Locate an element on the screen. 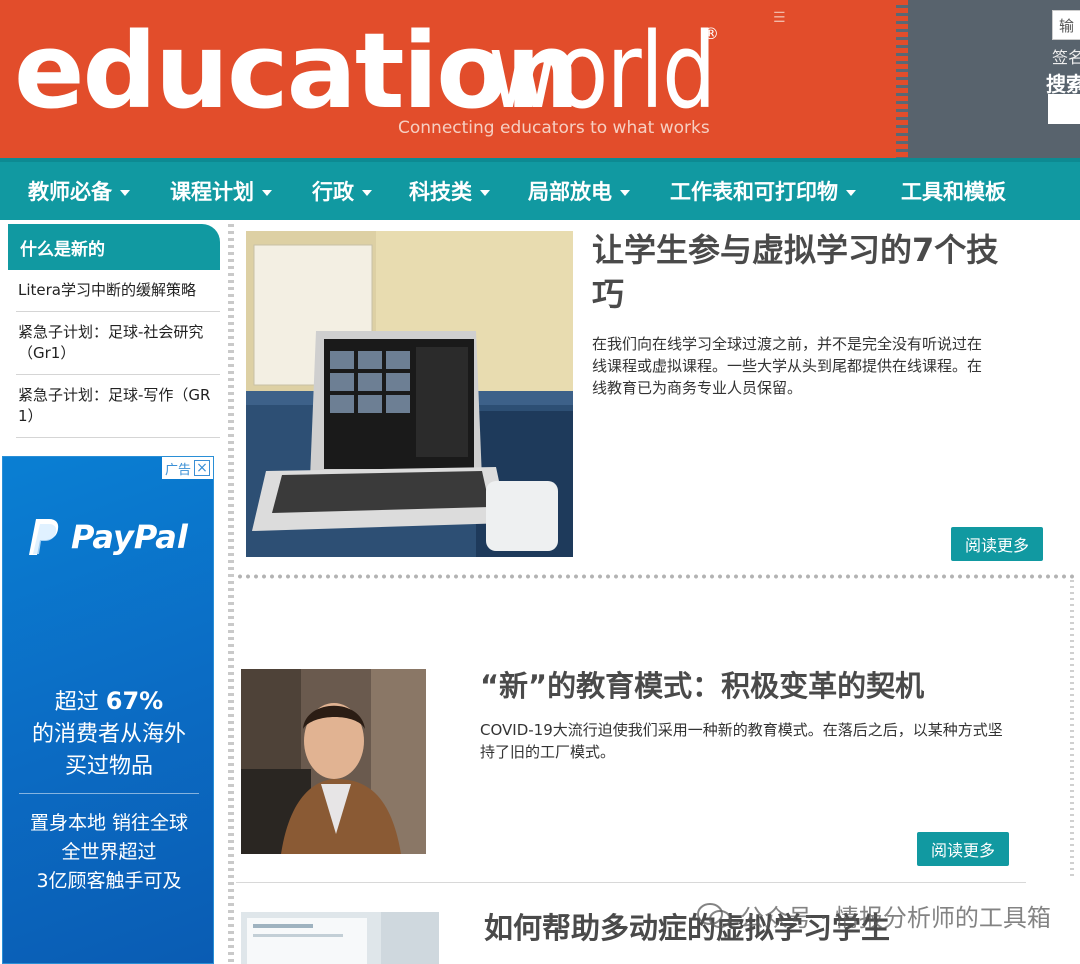  nav-item-label: 工具和模板 is located at coordinates (953, 192).